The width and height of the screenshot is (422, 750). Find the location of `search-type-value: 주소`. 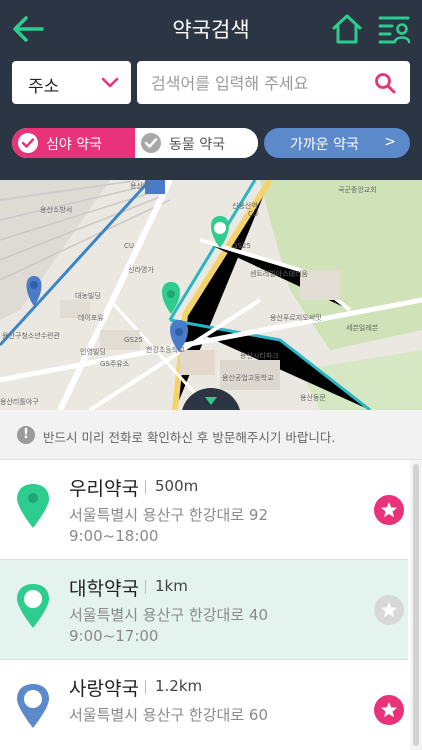

search-type-value: 주소 is located at coordinates (44, 87).